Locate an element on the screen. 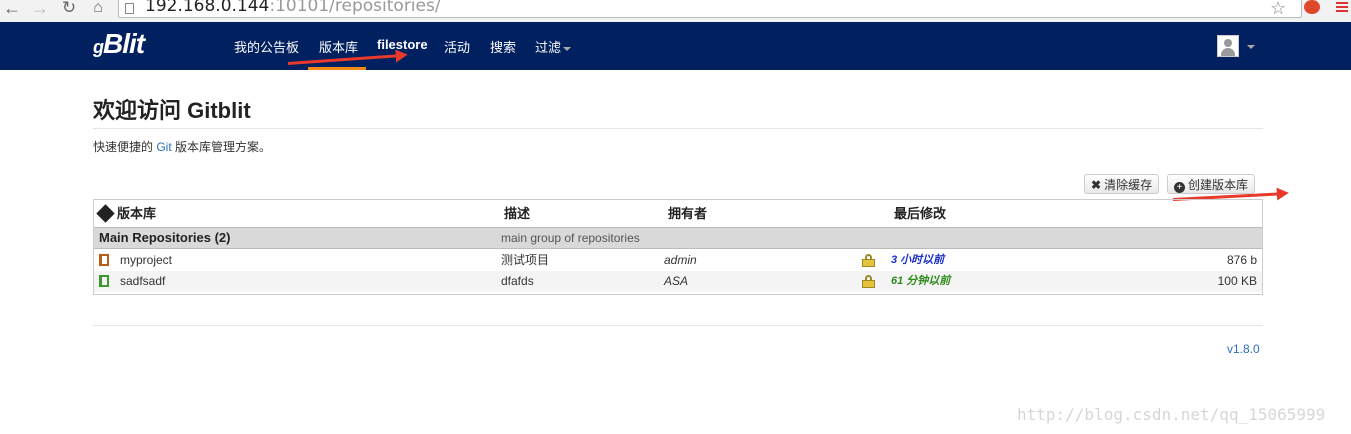 The image size is (1351, 434). plus-circle-icon: + is located at coordinates (1179, 187).